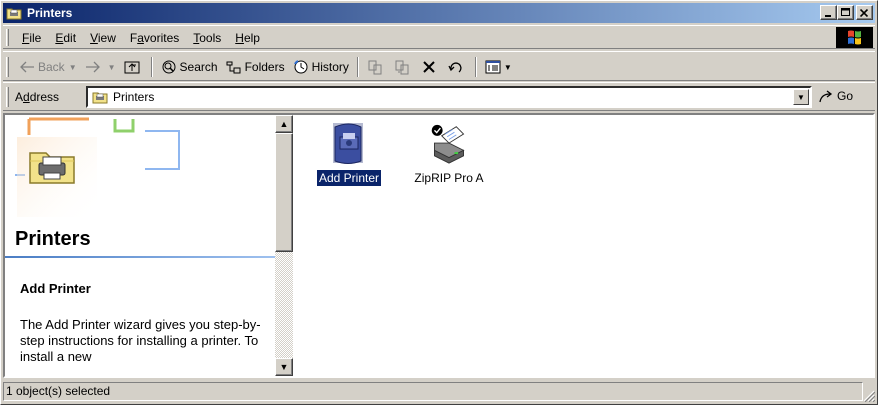 This screenshot has height=405, width=878. What do you see at coordinates (493, 67) in the screenshot?
I see `views-icon` at bounding box center [493, 67].